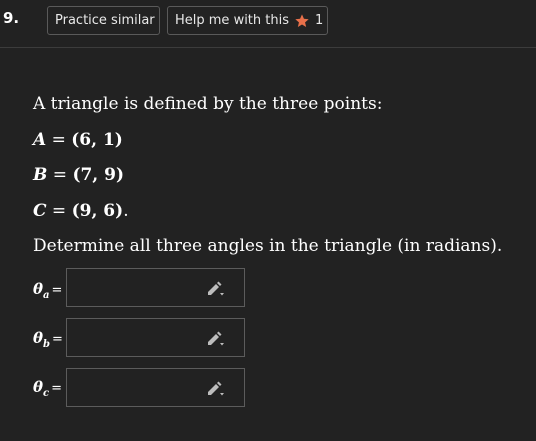  What do you see at coordinates (97, 211) in the screenshot?
I see `point-c-coords: (9, 6)` at bounding box center [97, 211].